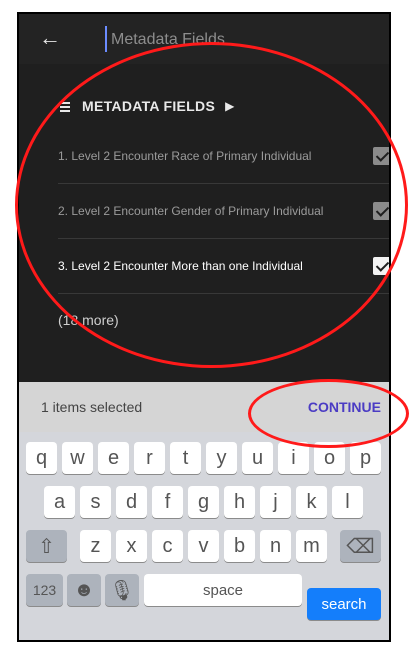 The height and width of the screenshot is (653, 409). I want to click on key-m: m, so click(311, 546).